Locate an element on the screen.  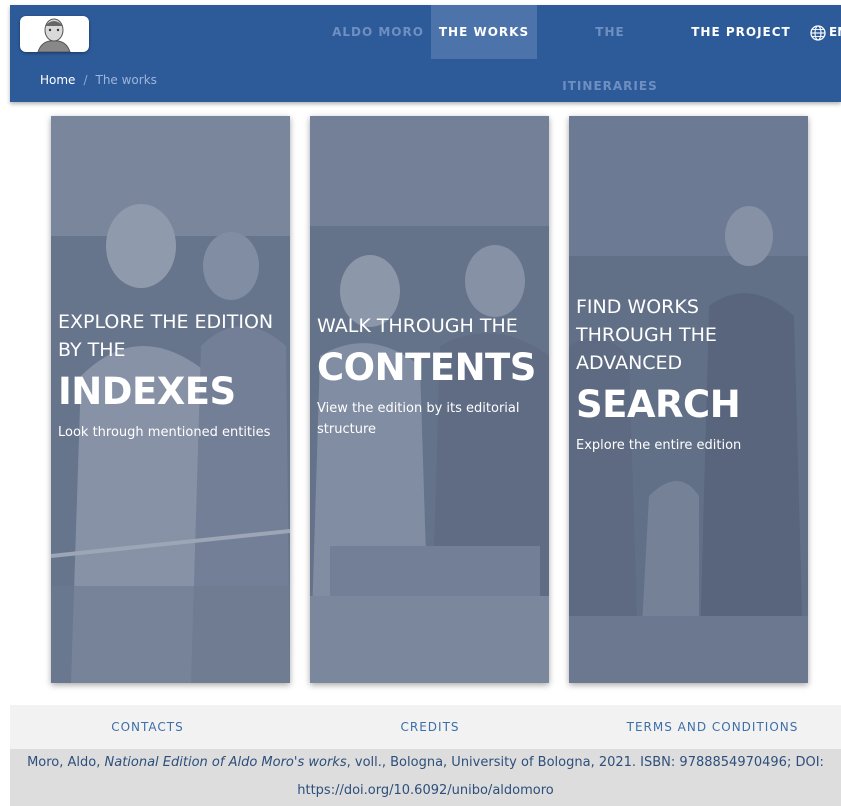
card-subtitle: Look through mentioned entities is located at coordinates (164, 432).